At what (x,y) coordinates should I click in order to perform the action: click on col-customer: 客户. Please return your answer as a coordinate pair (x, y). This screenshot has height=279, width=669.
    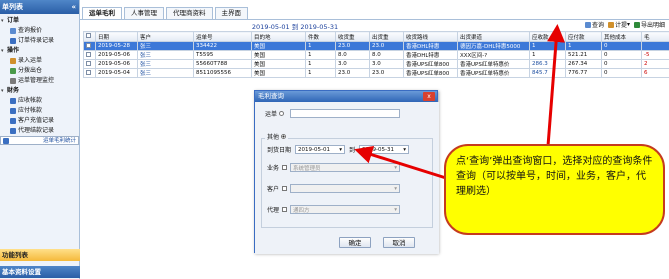
    Looking at the image, I should click on (165, 36).